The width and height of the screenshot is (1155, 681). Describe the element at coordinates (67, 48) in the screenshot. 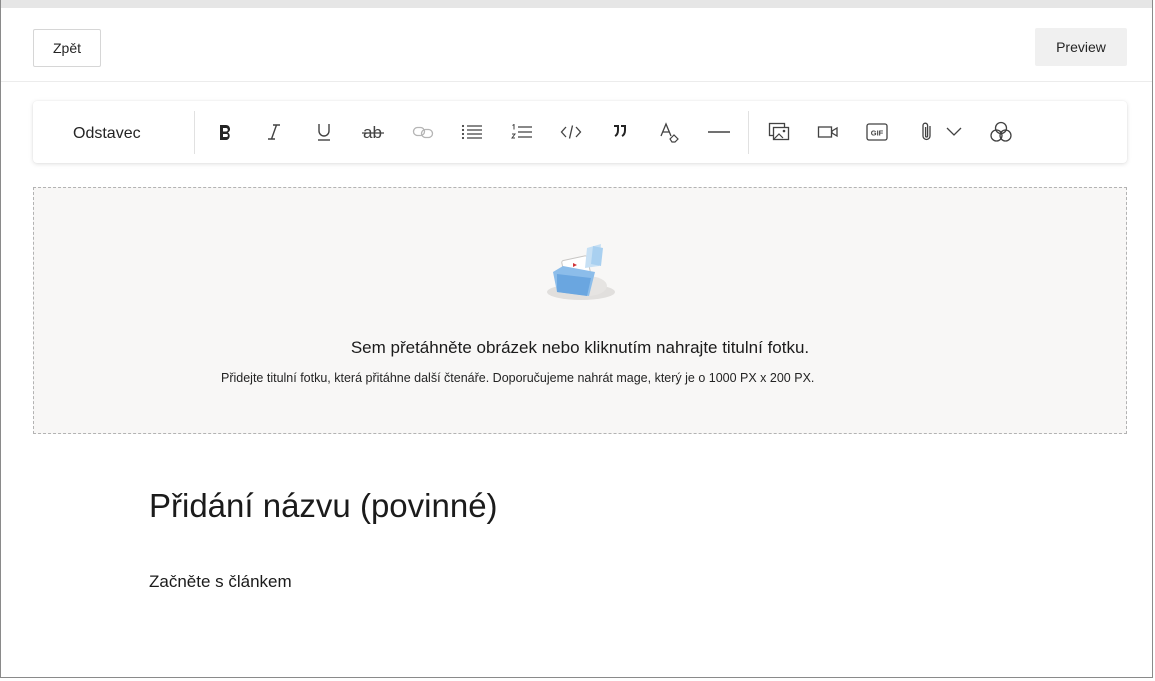

I see `back-button: Zpět` at that location.